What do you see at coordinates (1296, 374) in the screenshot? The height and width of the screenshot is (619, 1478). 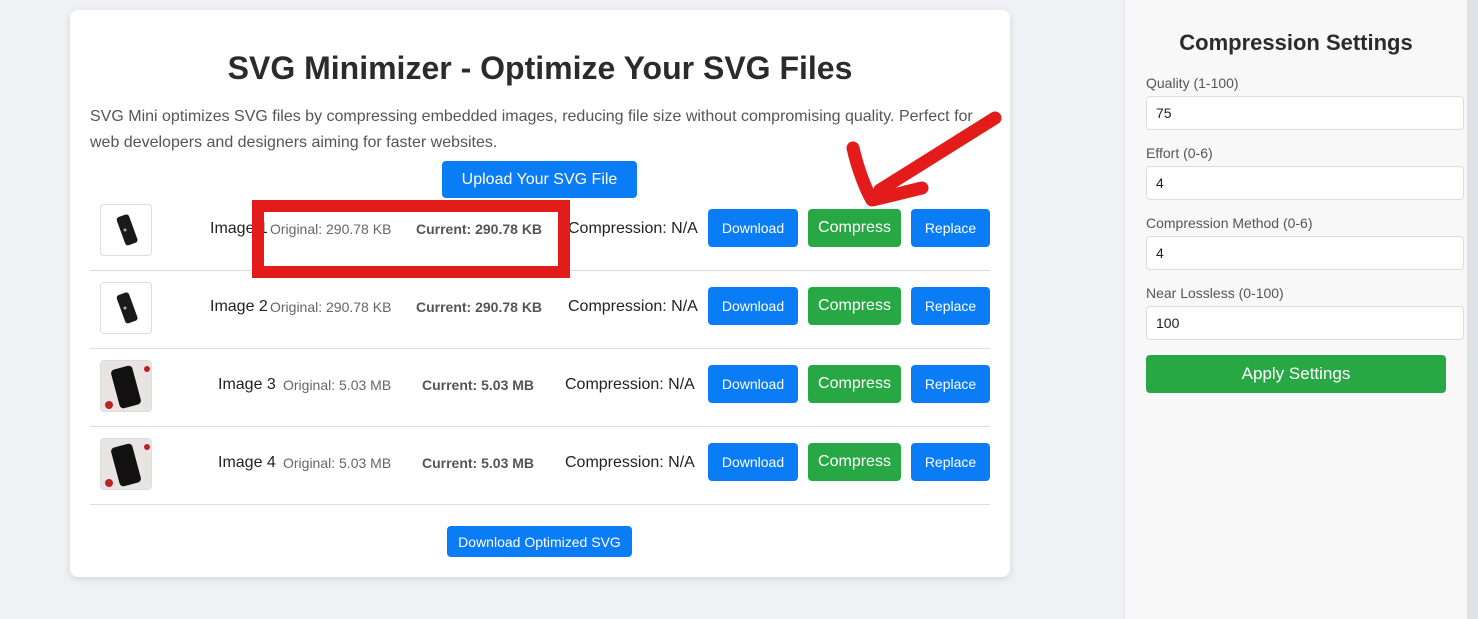 I see `apply-settings-button: Apply Settings` at bounding box center [1296, 374].